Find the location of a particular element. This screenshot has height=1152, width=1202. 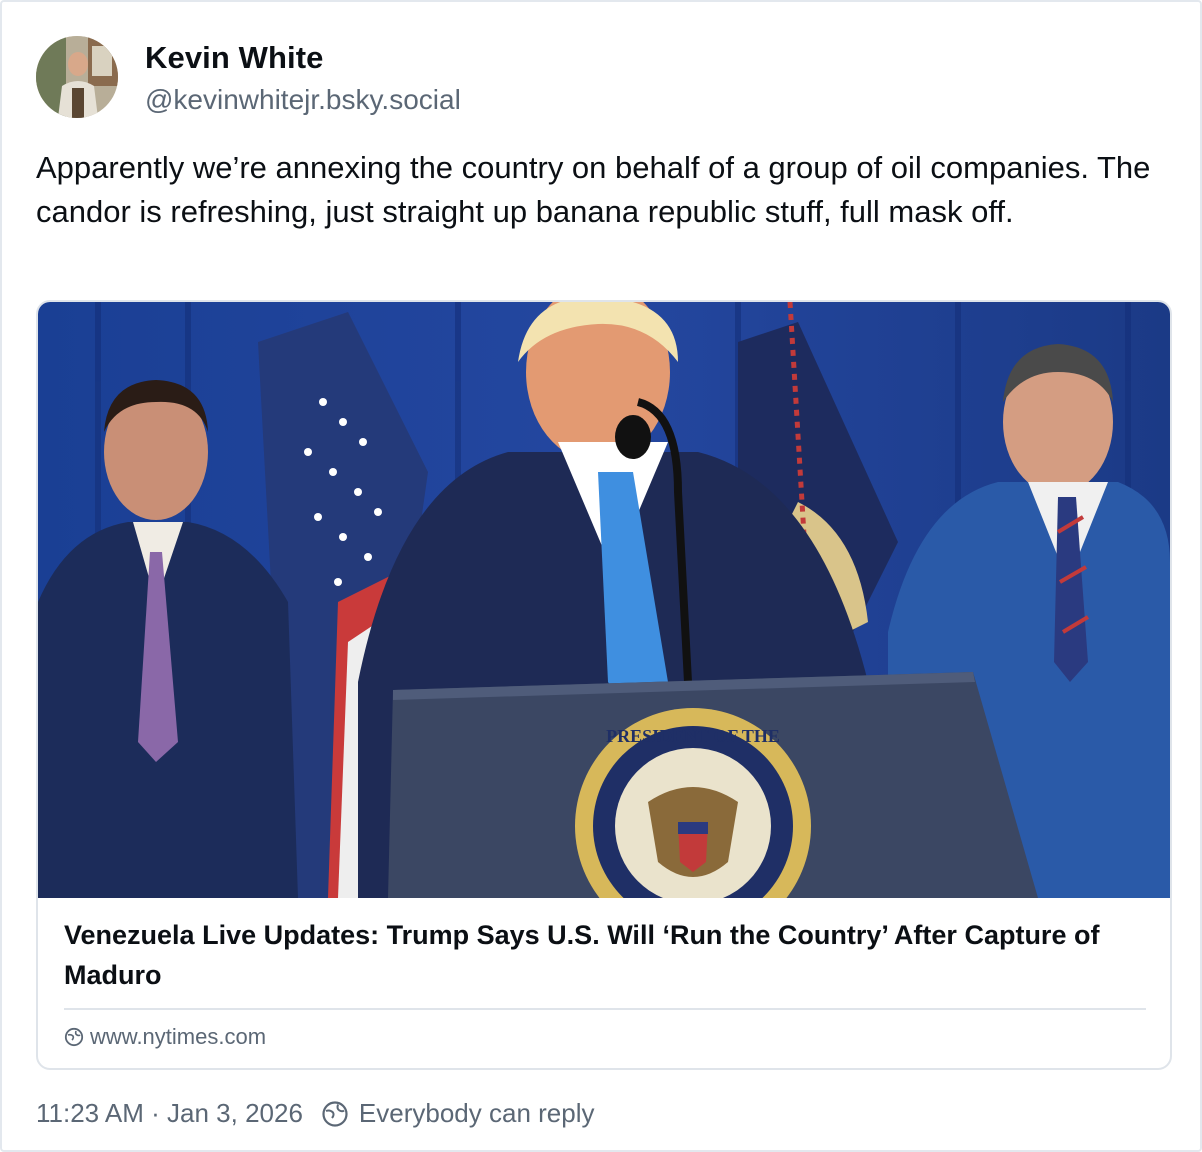

link-card-domain-text: www.nytimes.com is located at coordinates (178, 1036).